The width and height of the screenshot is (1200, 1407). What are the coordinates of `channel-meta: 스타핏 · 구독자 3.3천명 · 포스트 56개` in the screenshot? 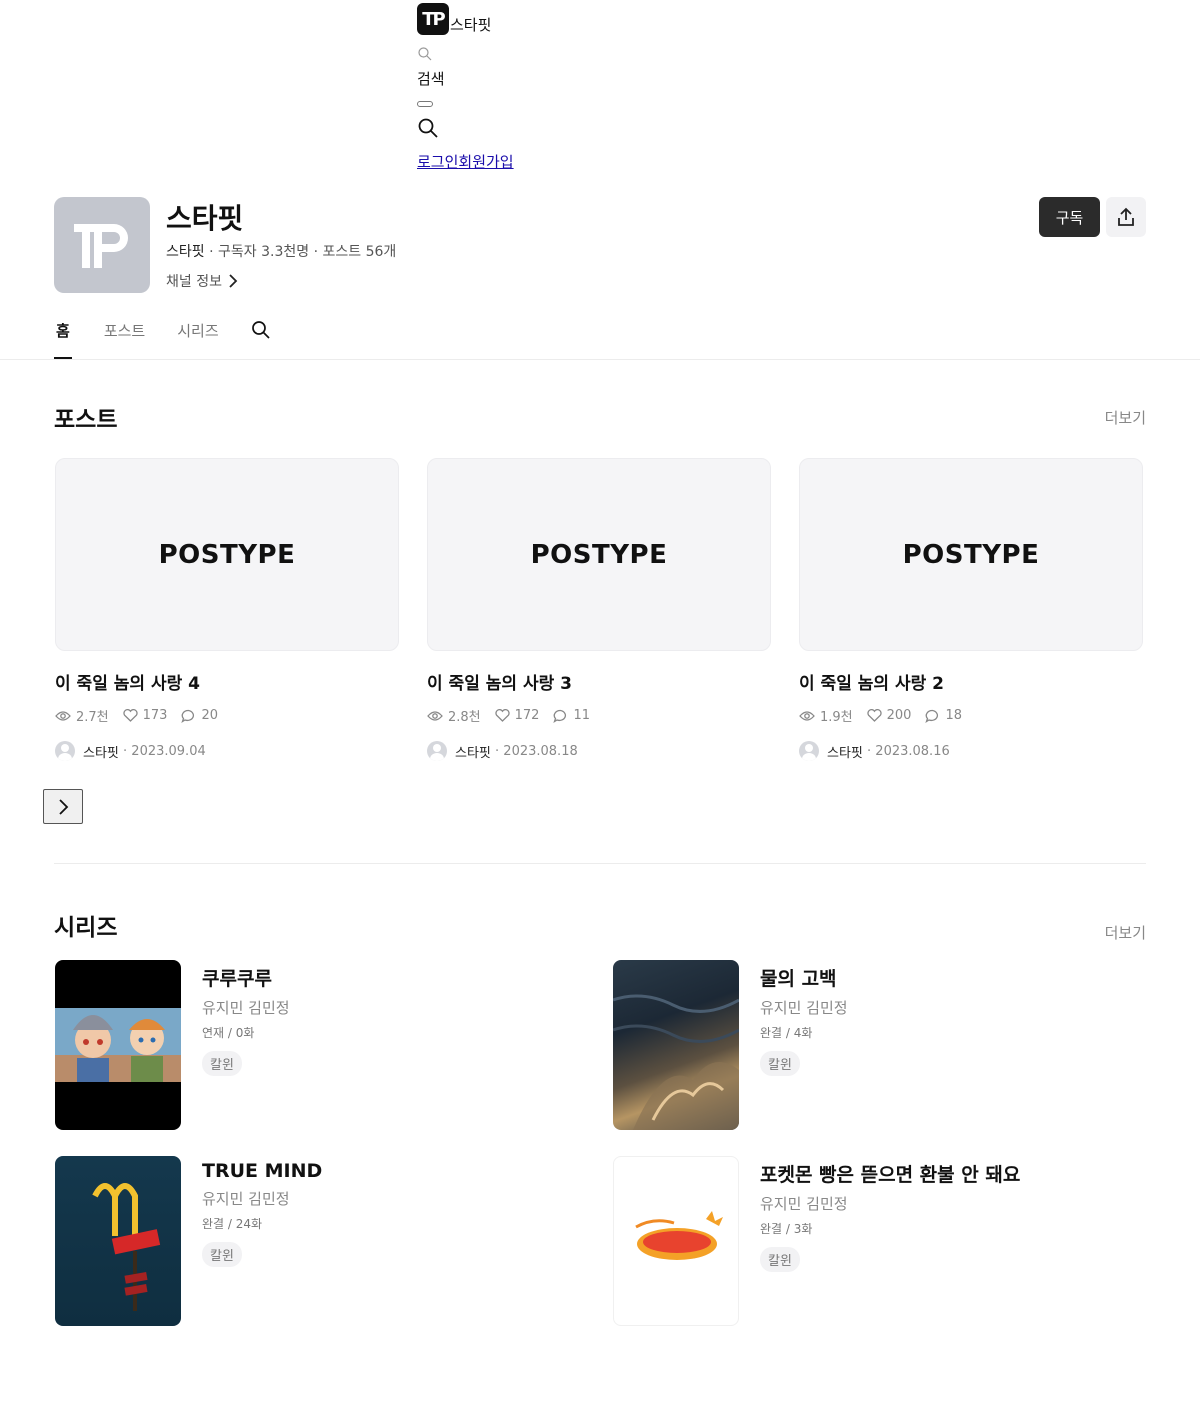 It's located at (281, 251).